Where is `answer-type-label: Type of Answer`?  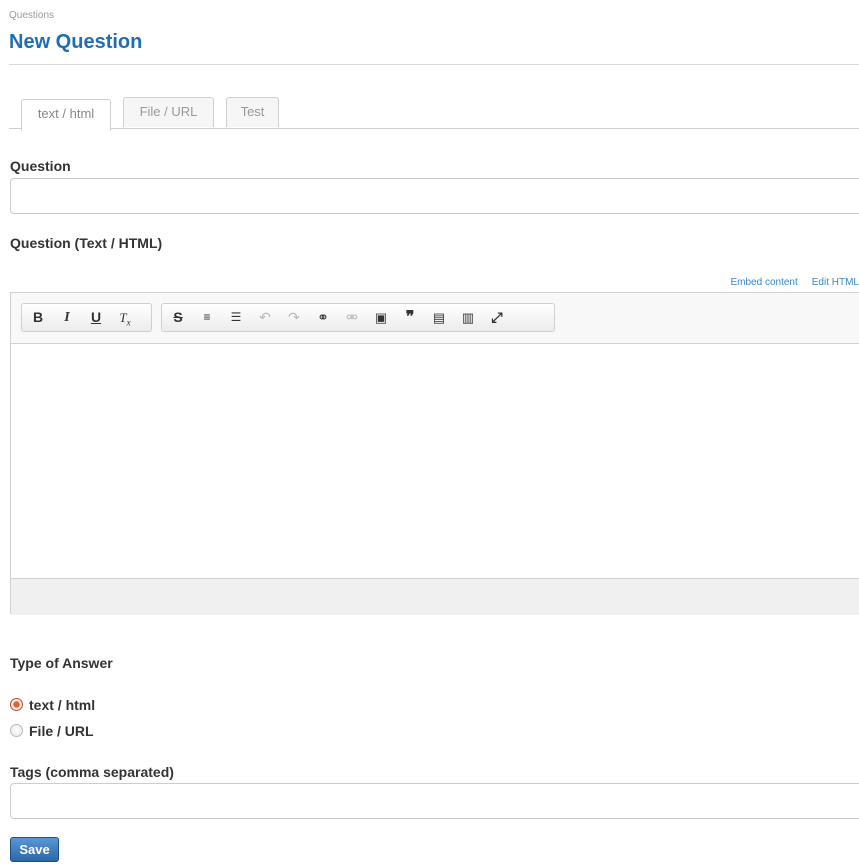
answer-type-label: Type of Answer is located at coordinates (61, 663).